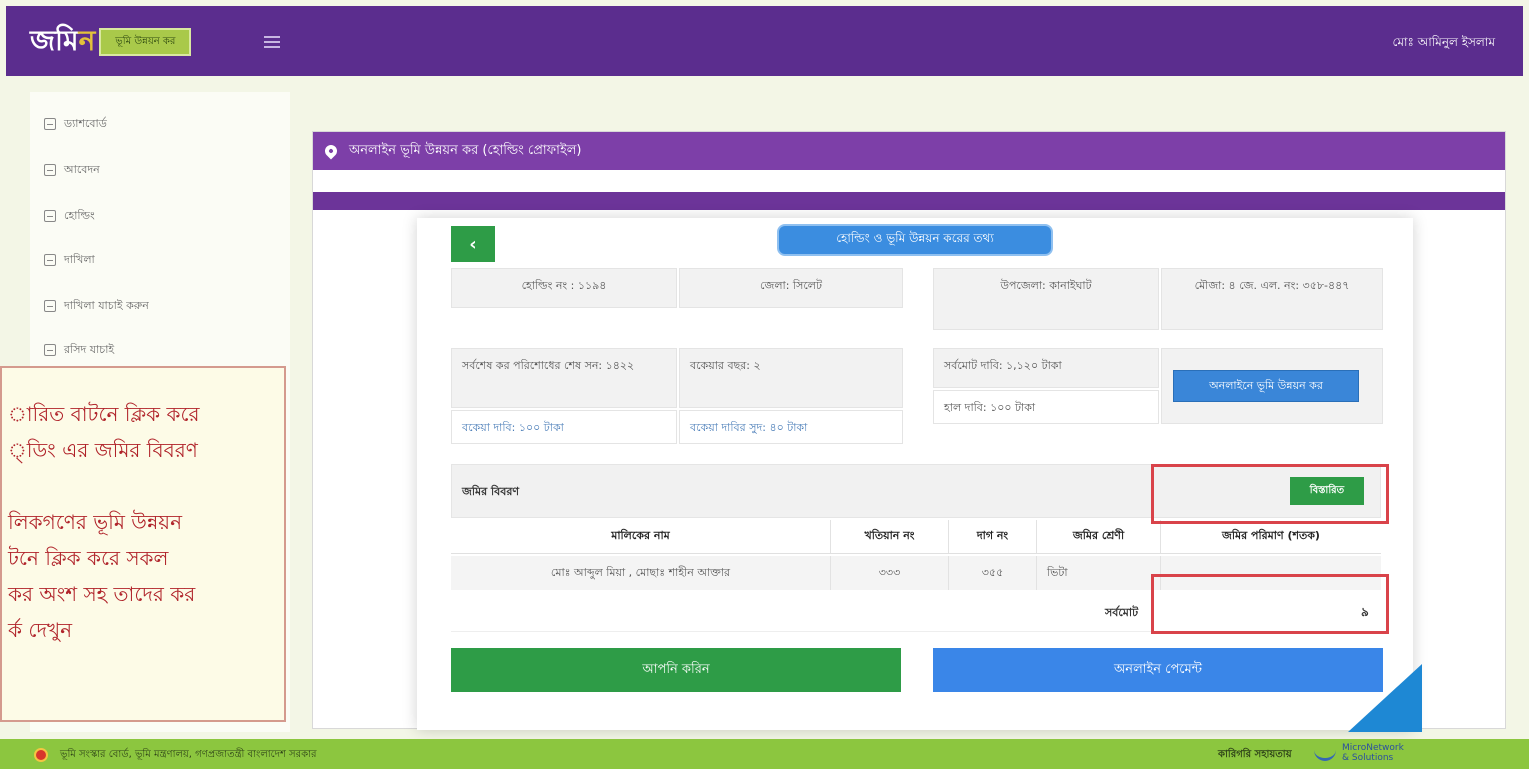  Describe the element at coordinates (1272, 299) in the screenshot. I see `mouza-value: মৌজা: ৪ জে. এল. নং: ৩৫৮-৪৪৭` at that location.